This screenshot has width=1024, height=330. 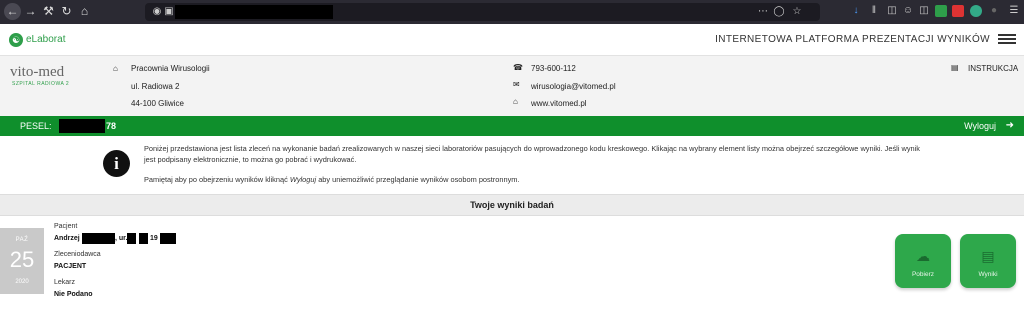 What do you see at coordinates (48, 11) in the screenshot?
I see `wrench-icon: ⚒` at bounding box center [48, 11].